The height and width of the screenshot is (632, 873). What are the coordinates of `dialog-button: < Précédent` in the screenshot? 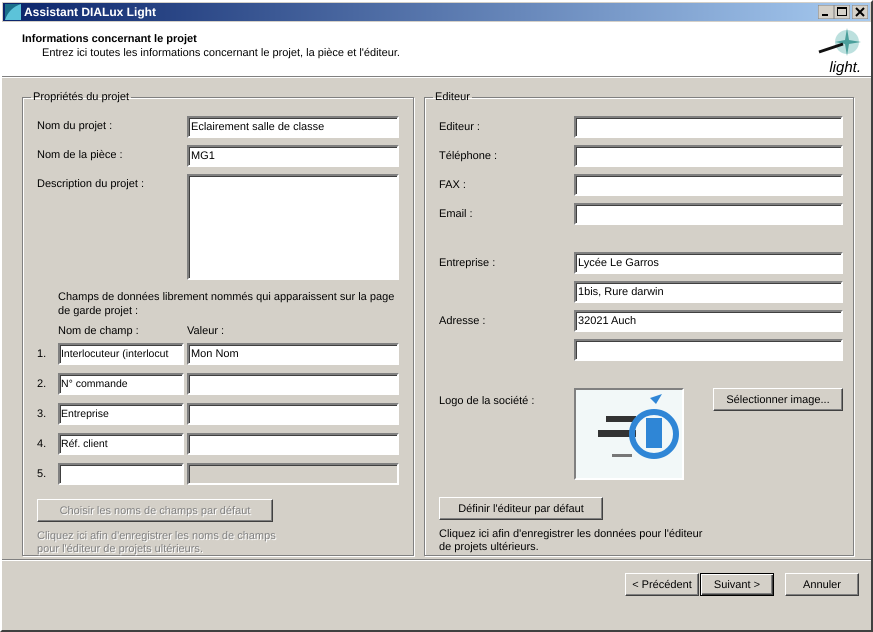 It's located at (662, 584).